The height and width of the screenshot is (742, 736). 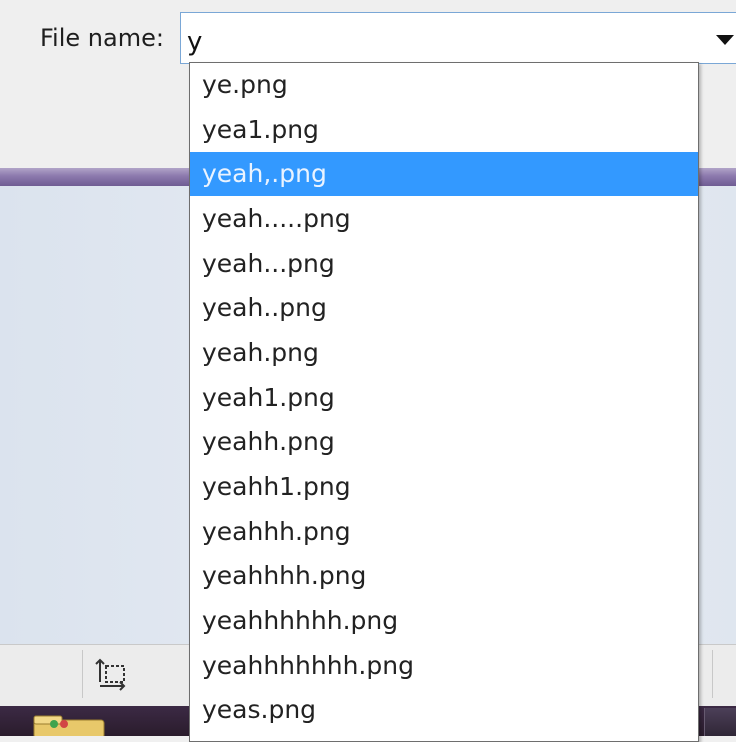 I want to click on autocomplete-item: yeah.png, so click(x=444, y=353).